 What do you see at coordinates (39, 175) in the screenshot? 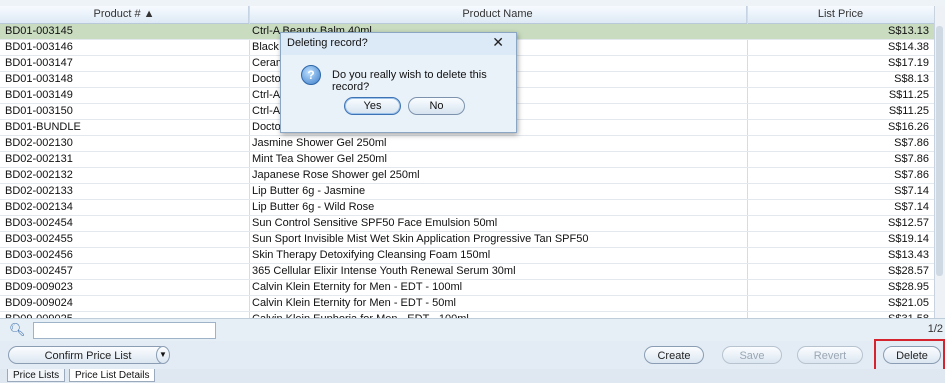
I see `cell-product-number: BD02-002132` at bounding box center [39, 175].